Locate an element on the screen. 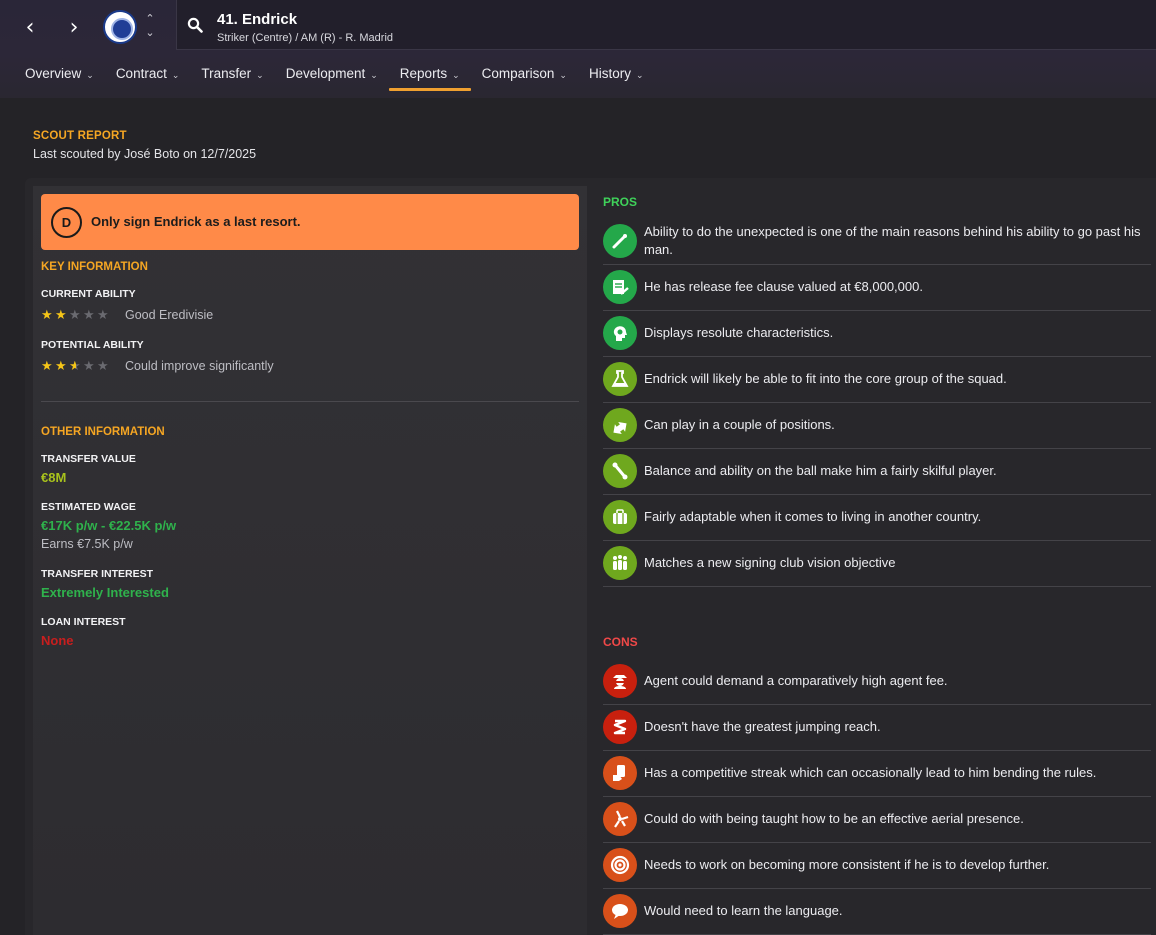  pro-item: Displays resolute characteristics. is located at coordinates (877, 334).